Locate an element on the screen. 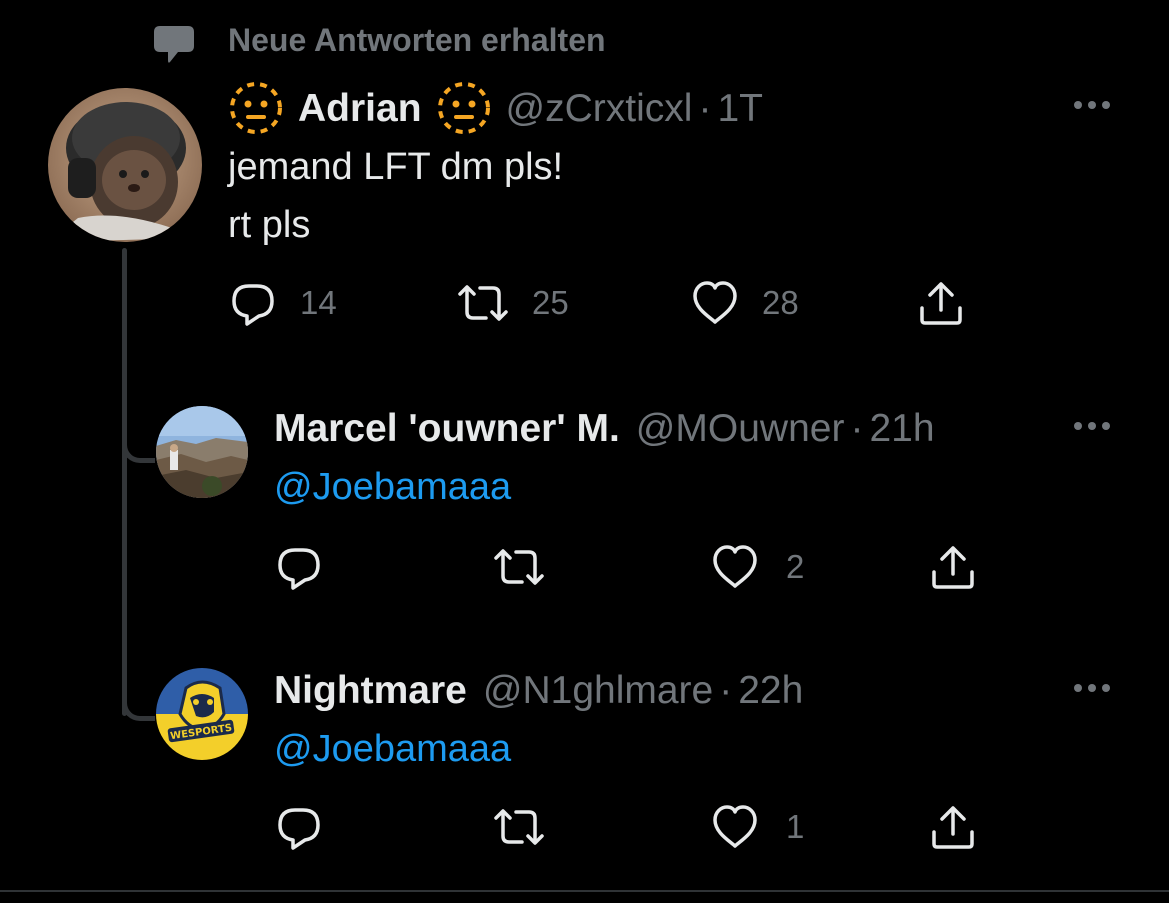  like-count: 28 is located at coordinates (780, 302).